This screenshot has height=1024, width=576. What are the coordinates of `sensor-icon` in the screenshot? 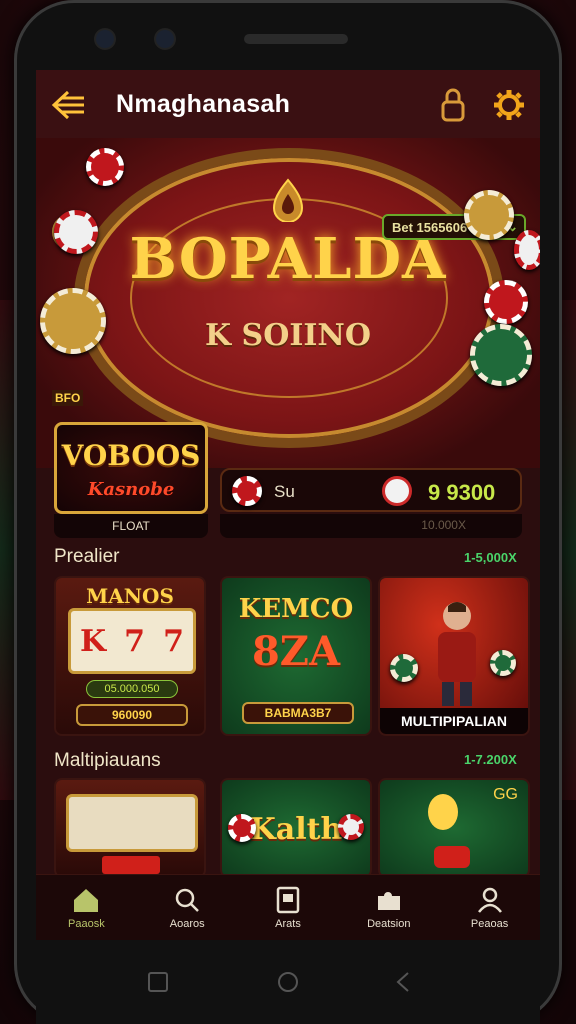 It's located at (165, 39).